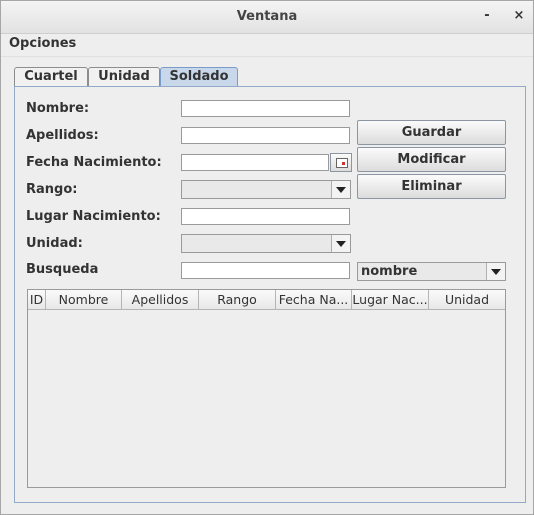 The width and height of the screenshot is (534, 515). What do you see at coordinates (199, 76) in the screenshot?
I see `tab-soldado: Soldado` at bounding box center [199, 76].